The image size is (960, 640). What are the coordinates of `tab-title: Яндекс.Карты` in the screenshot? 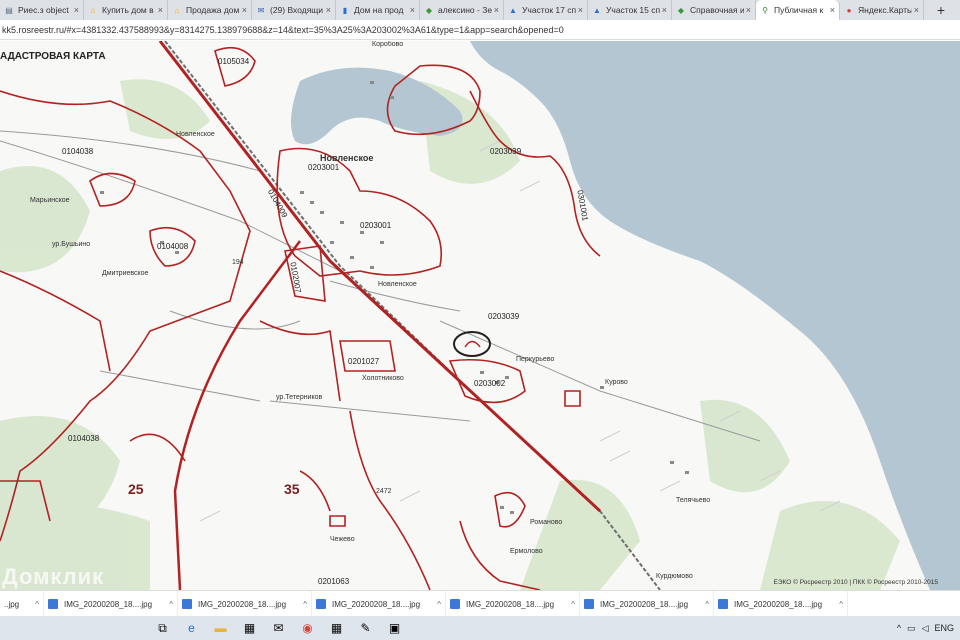 It's located at (885, 10).